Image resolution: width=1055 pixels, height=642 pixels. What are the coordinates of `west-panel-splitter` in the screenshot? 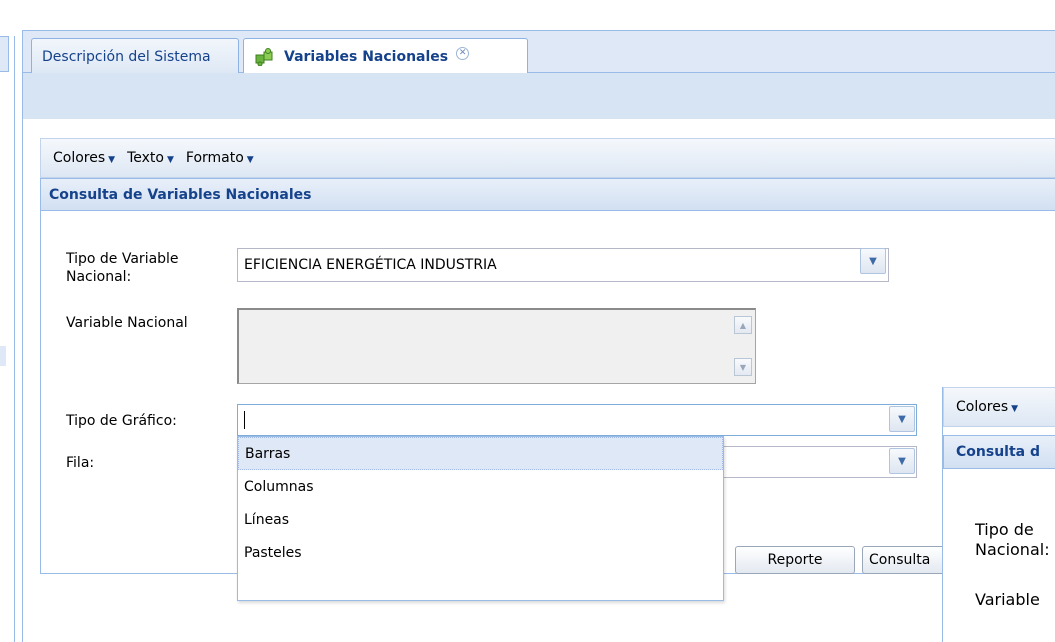 It's located at (3, 356).